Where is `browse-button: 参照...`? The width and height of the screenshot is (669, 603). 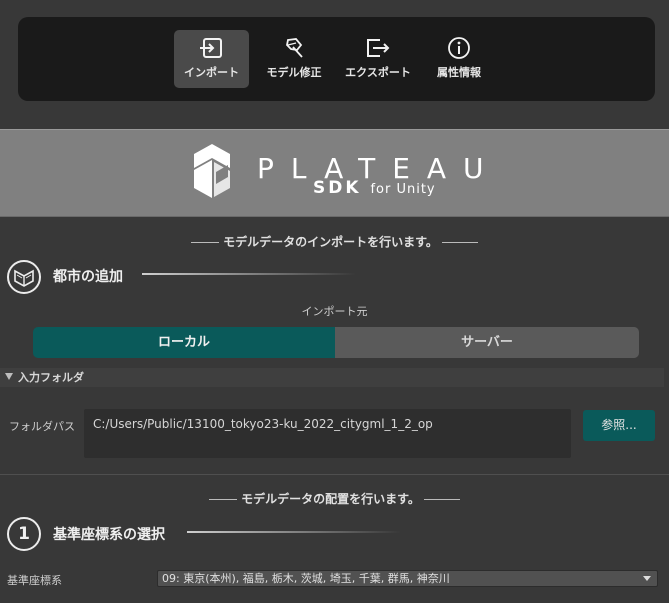
browse-button: 参照... is located at coordinates (619, 425).